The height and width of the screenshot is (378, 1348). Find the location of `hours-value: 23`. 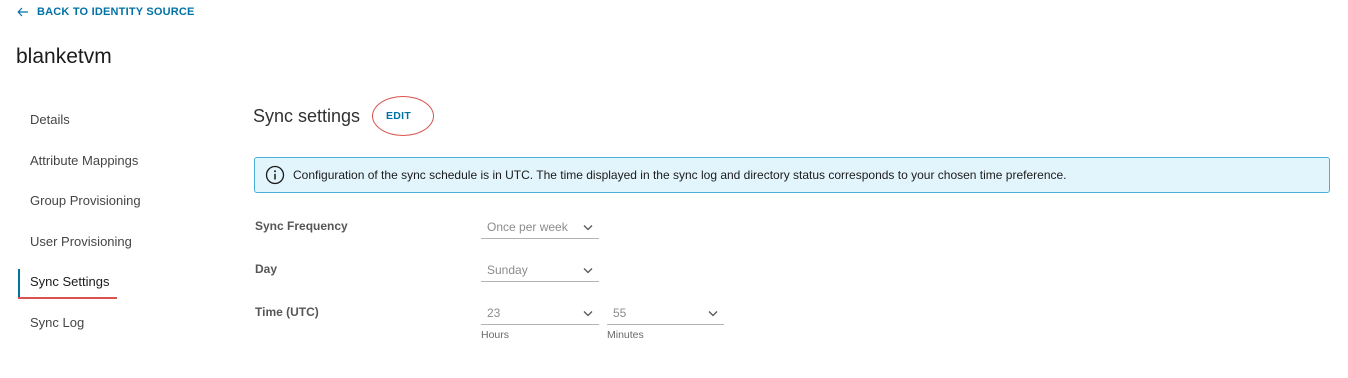

hours-value: 23 is located at coordinates (494, 313).